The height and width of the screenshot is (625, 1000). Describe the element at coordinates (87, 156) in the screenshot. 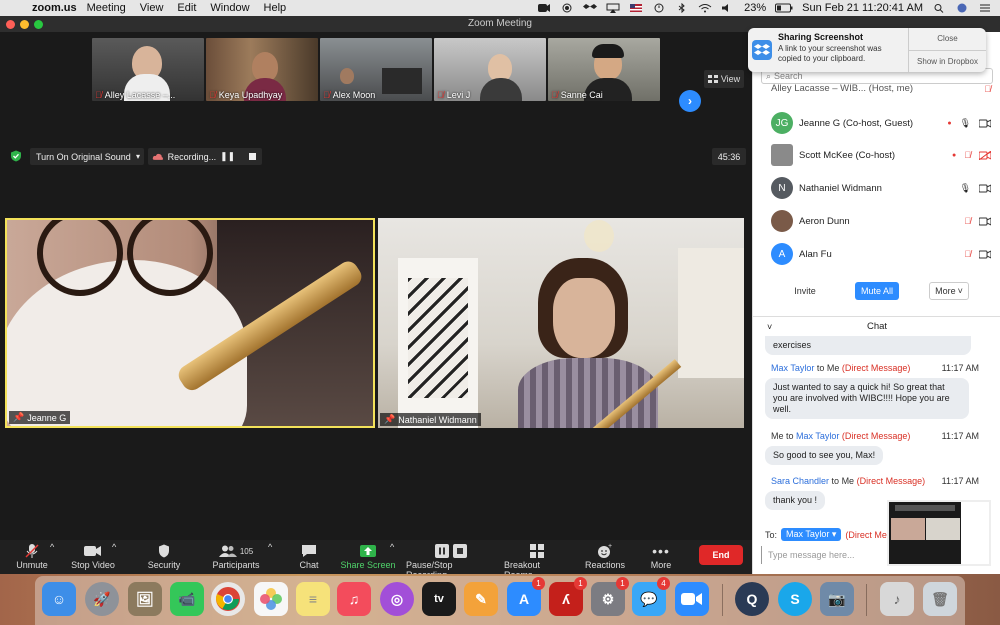

I see `original-sound-toggle: Turn On Original Sound ▾` at that location.